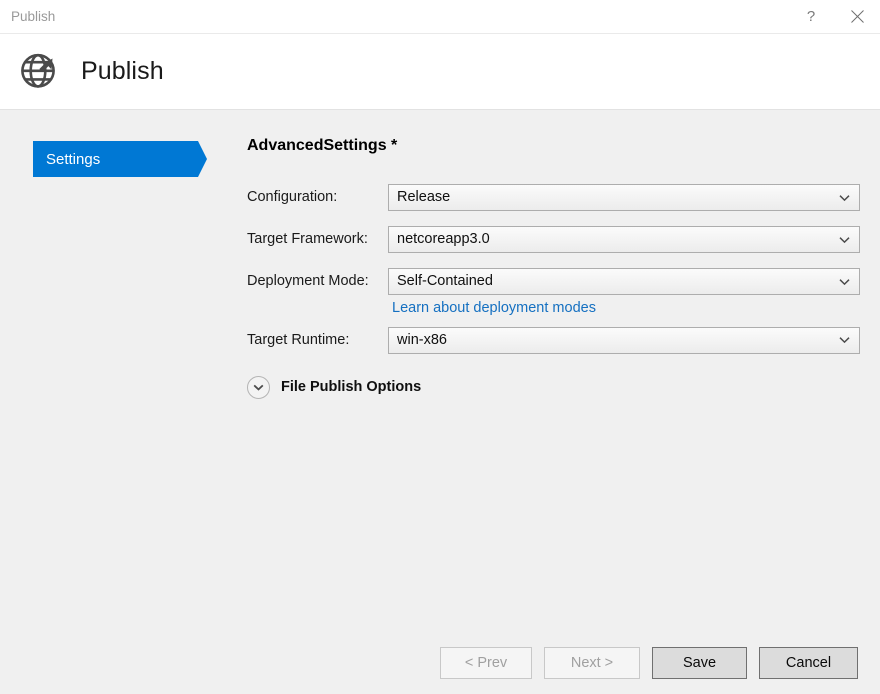  What do you see at coordinates (351, 386) in the screenshot?
I see `file-publish-options-label: File Publish Options` at bounding box center [351, 386].